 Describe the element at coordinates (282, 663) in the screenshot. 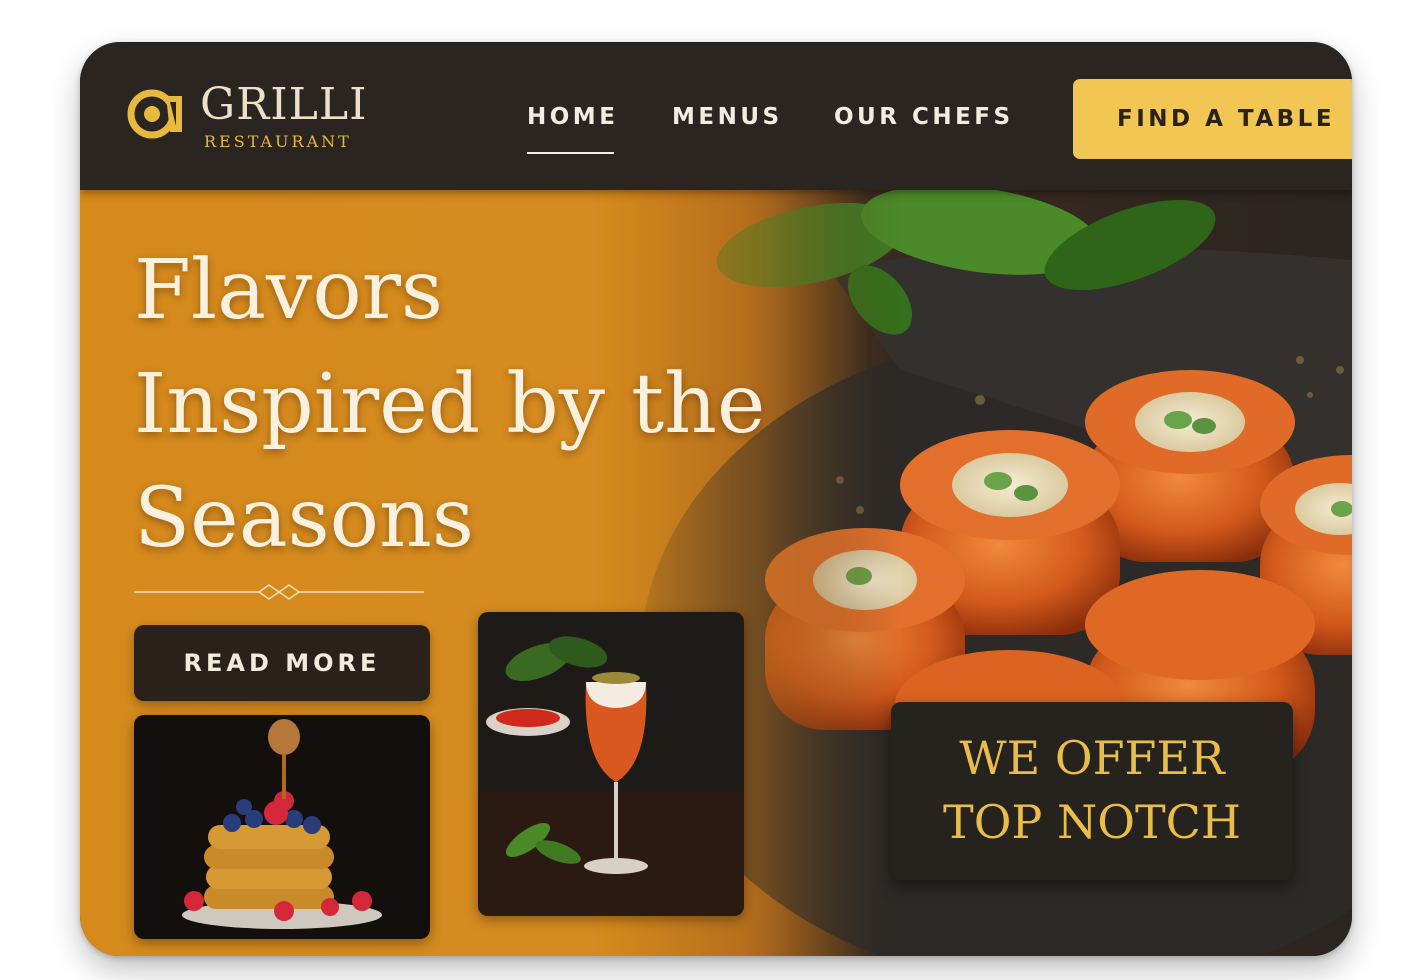

I see `read-more-button: READ MORE` at that location.